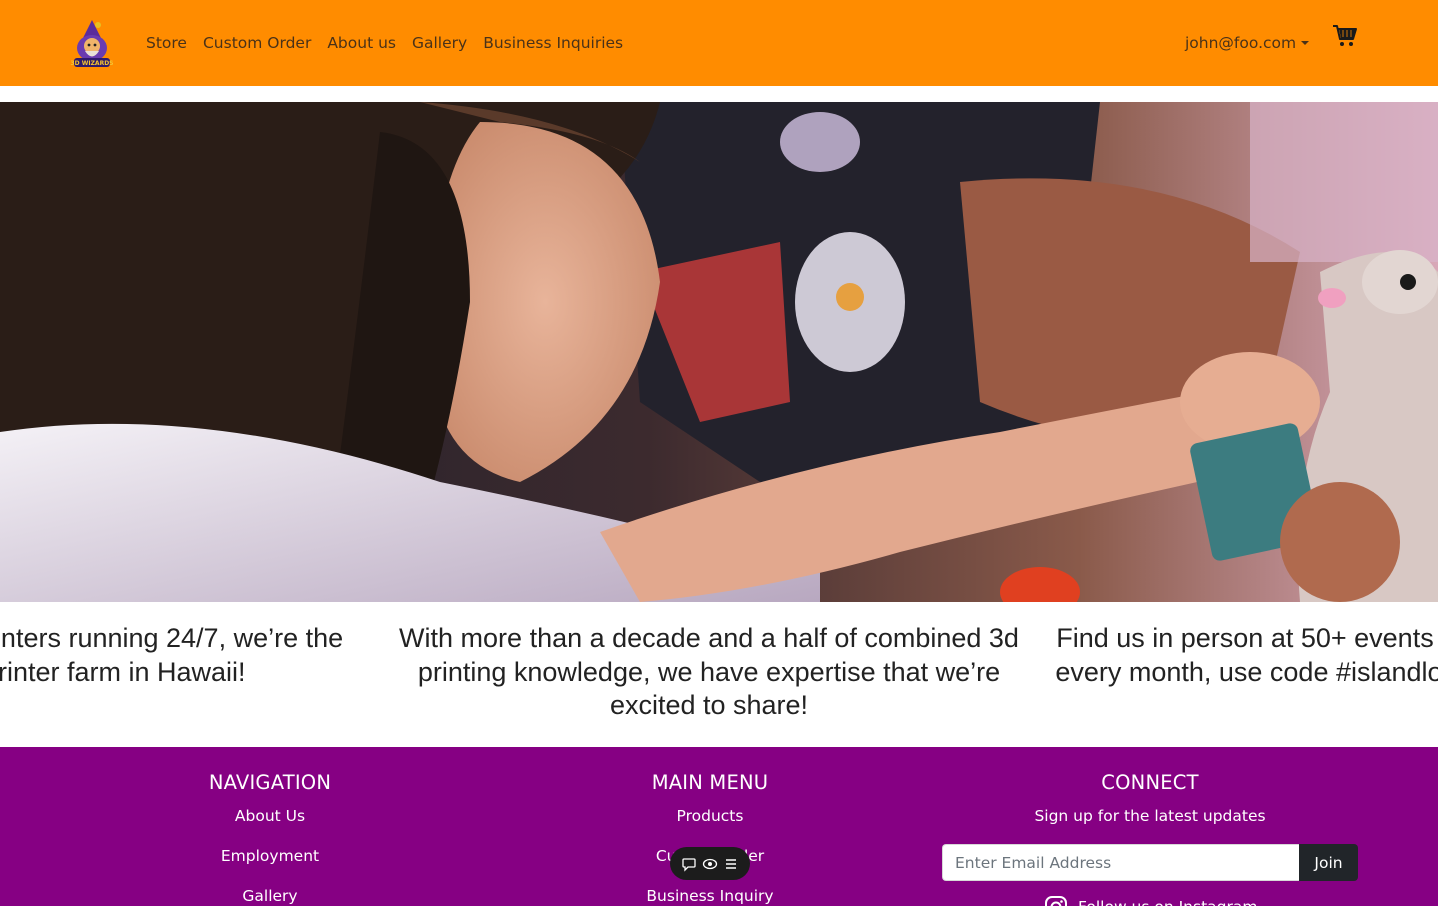 The image size is (1438, 921). Describe the element at coordinates (166, 43) in the screenshot. I see `nav-link-store: Store` at that location.